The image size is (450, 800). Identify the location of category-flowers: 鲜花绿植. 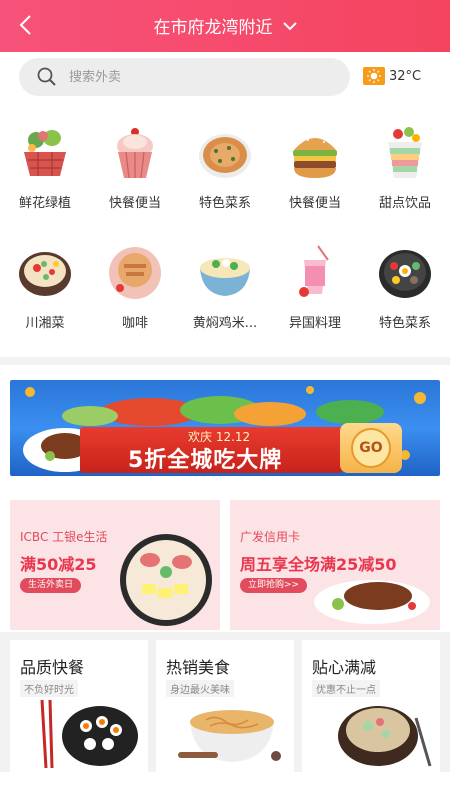
(45, 167).